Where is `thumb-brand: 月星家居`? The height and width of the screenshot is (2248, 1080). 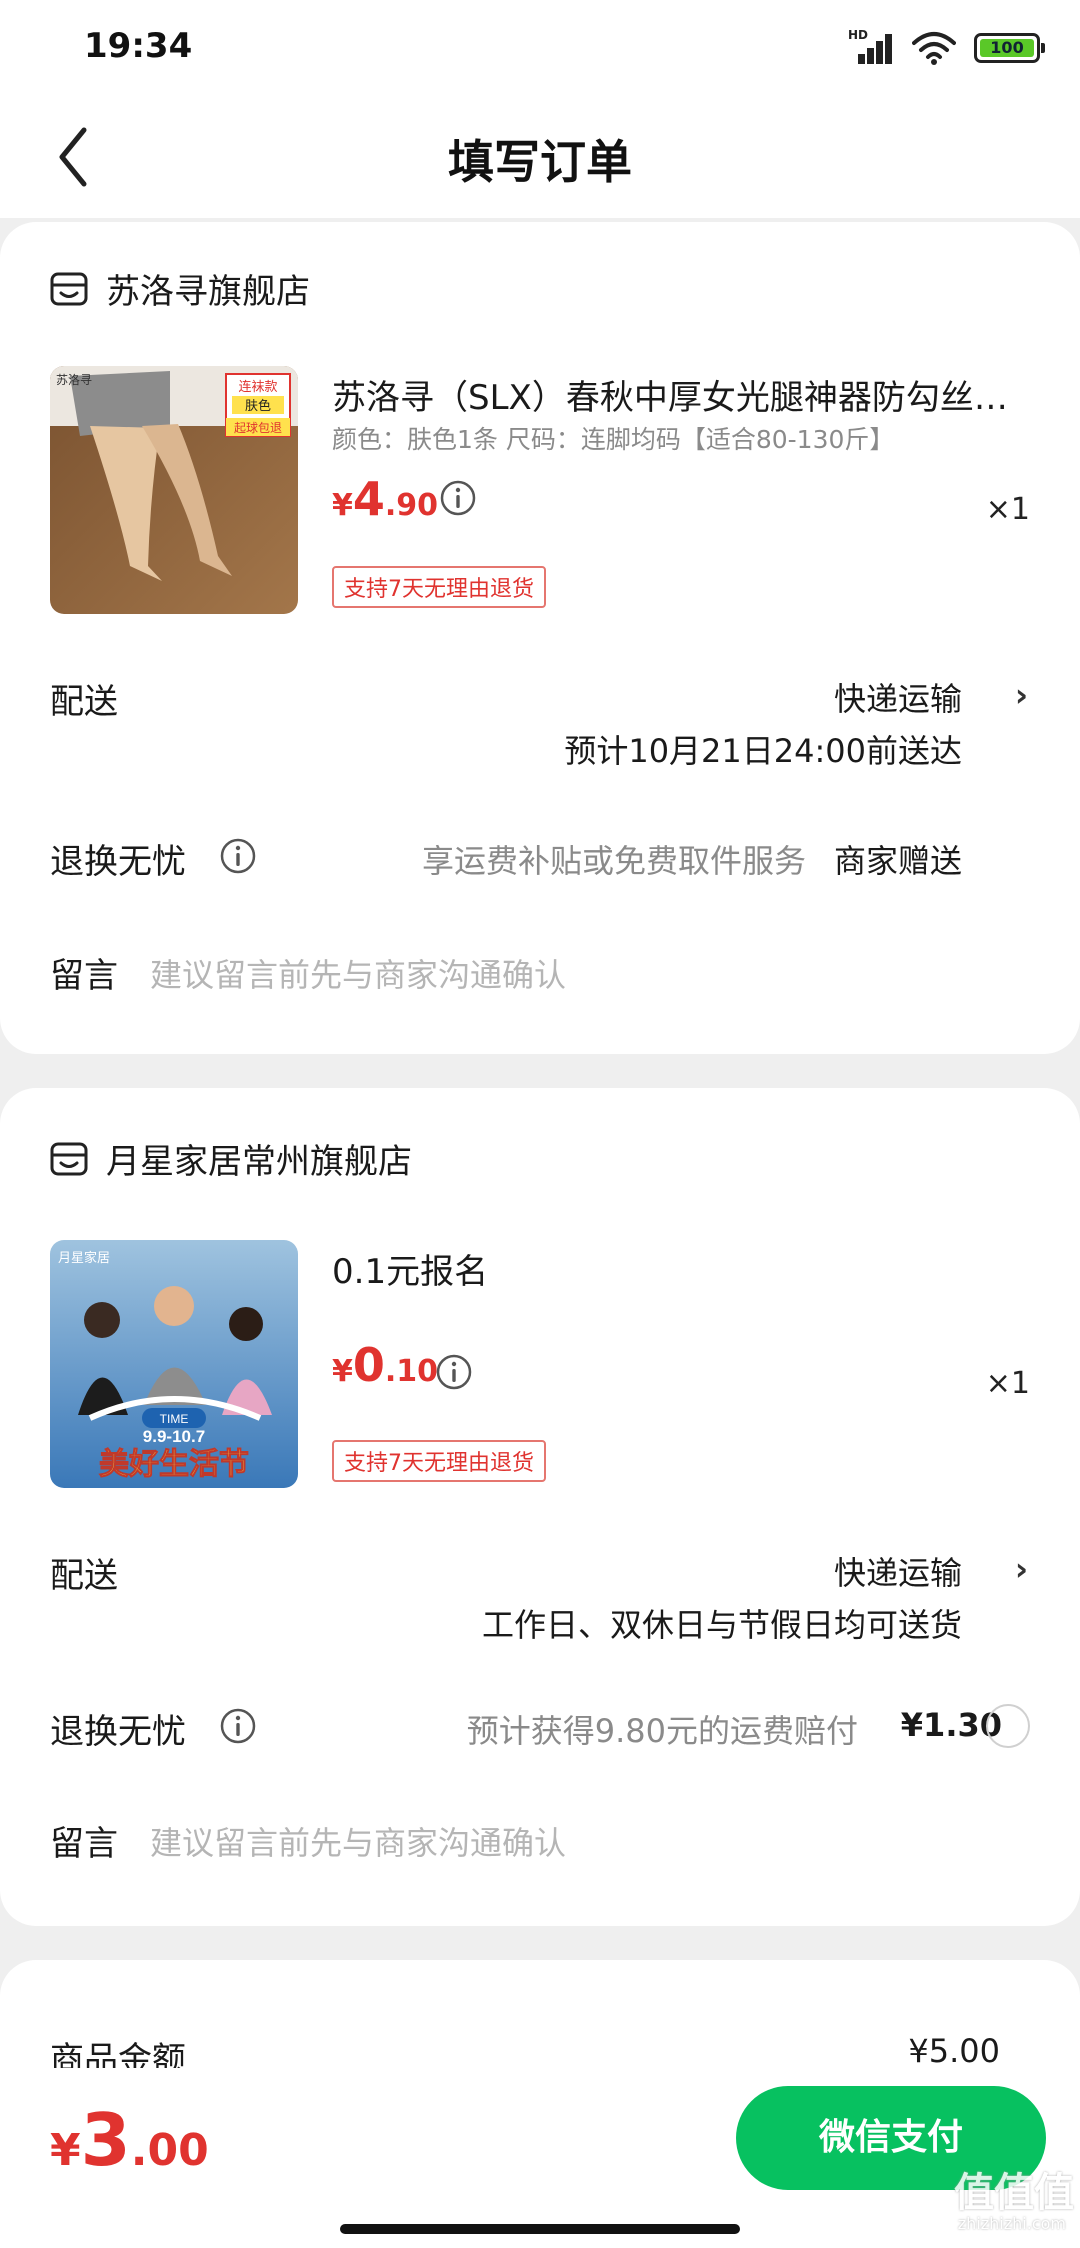
thumb-brand: 月星家居 is located at coordinates (84, 1257).